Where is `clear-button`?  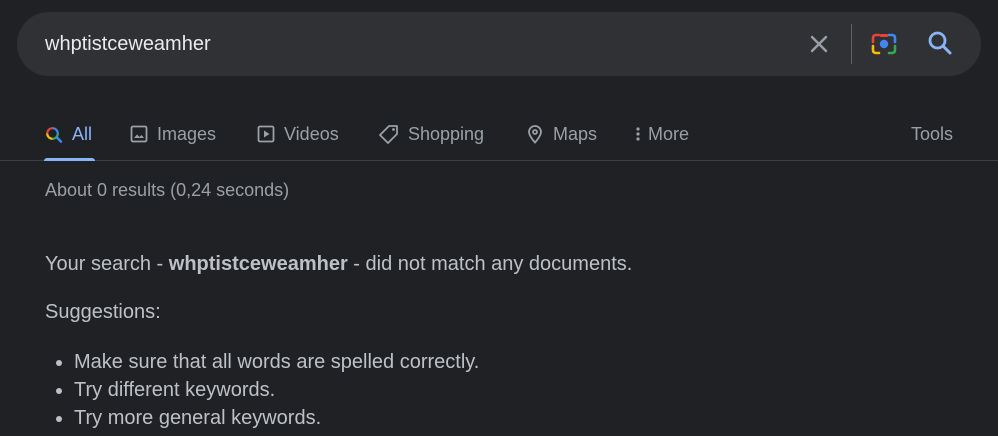 clear-button is located at coordinates (819, 44).